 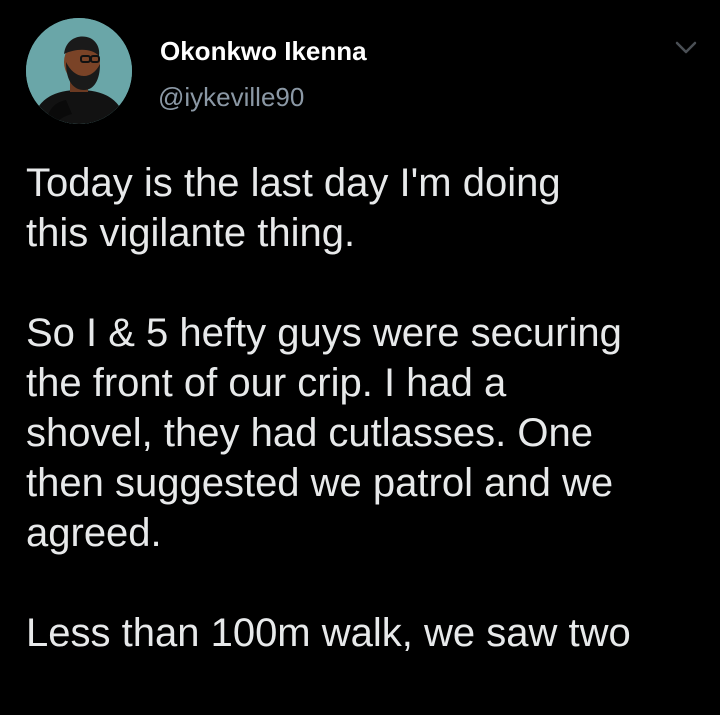 What do you see at coordinates (686, 48) in the screenshot?
I see `chevron-down-icon` at bounding box center [686, 48].